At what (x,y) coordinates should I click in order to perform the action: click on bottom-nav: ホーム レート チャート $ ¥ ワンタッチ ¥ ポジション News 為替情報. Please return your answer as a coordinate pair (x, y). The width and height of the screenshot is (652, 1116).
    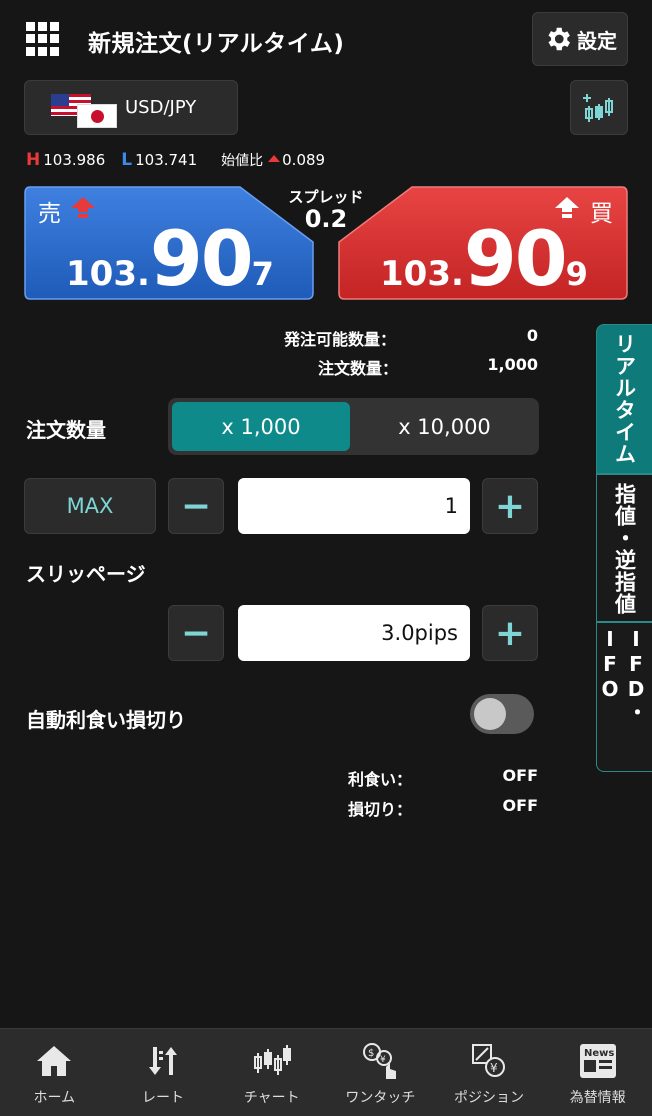
    Looking at the image, I should click on (326, 1072).